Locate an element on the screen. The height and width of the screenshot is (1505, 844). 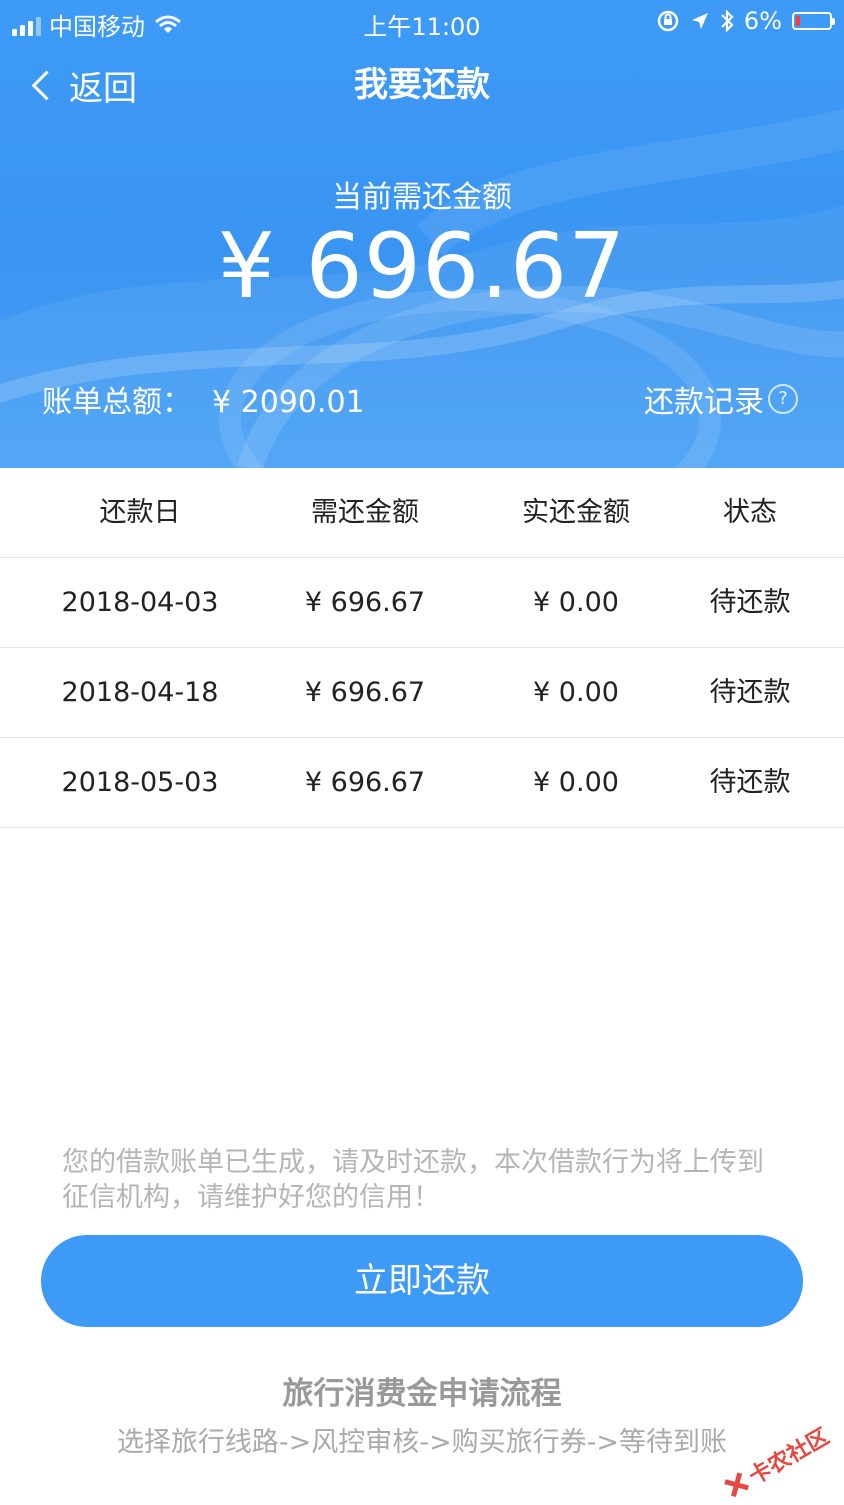
header-due-amount: 需还金额 is located at coordinates (365, 512).